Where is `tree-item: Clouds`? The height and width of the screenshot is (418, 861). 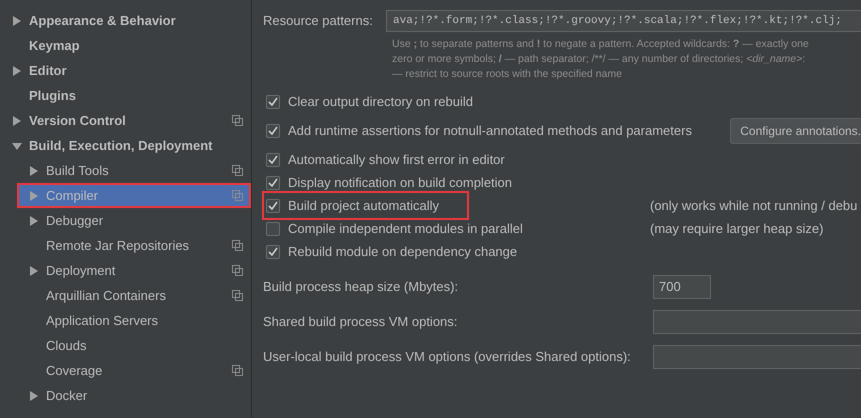
tree-item: Clouds is located at coordinates (125, 345).